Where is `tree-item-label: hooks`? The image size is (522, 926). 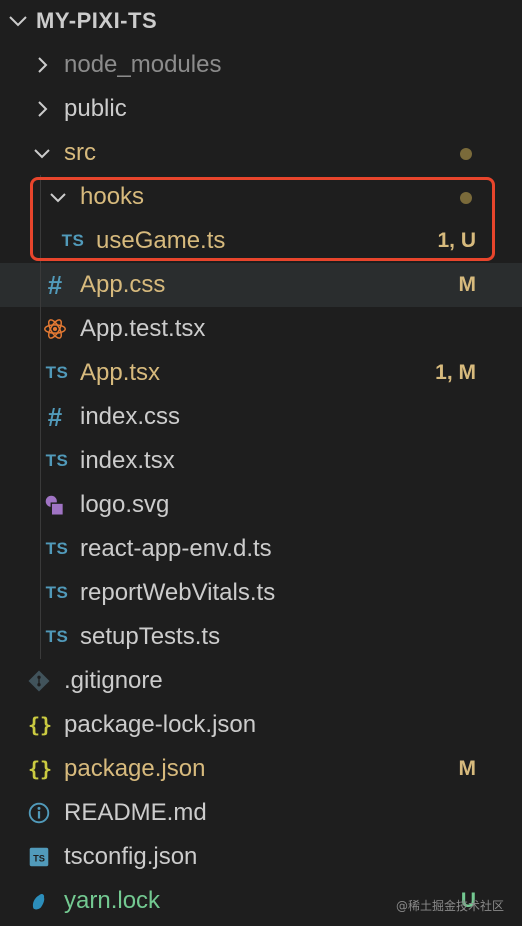
tree-item-label: hooks is located at coordinates (112, 196).